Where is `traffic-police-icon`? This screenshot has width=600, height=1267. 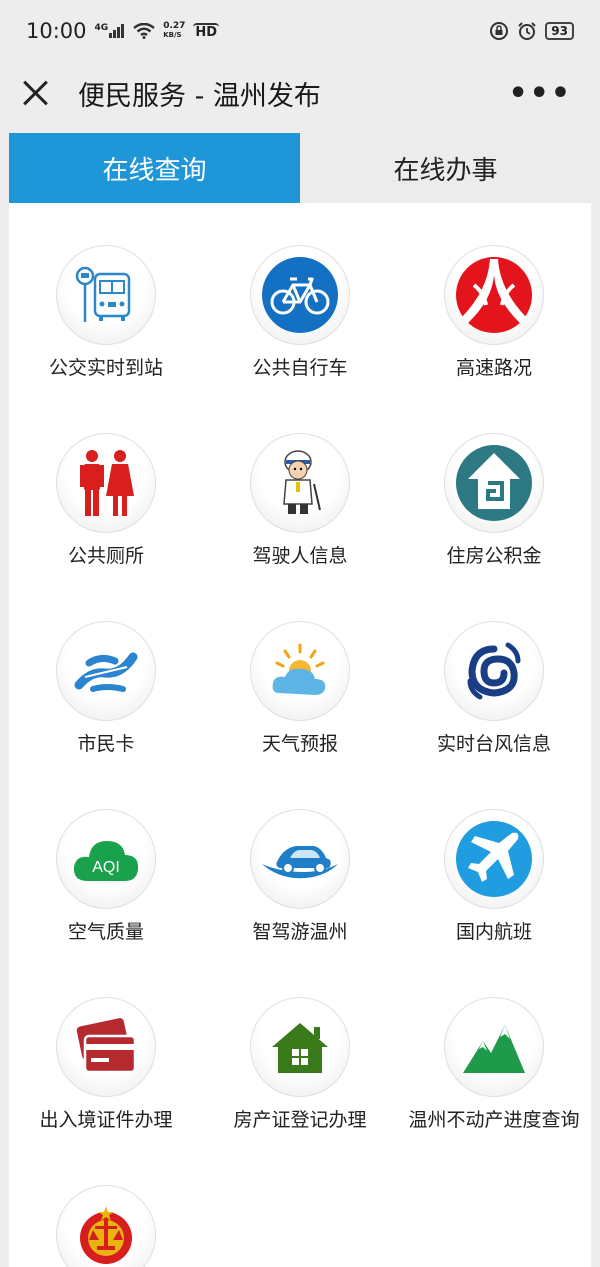
traffic-police-icon is located at coordinates (300, 483).